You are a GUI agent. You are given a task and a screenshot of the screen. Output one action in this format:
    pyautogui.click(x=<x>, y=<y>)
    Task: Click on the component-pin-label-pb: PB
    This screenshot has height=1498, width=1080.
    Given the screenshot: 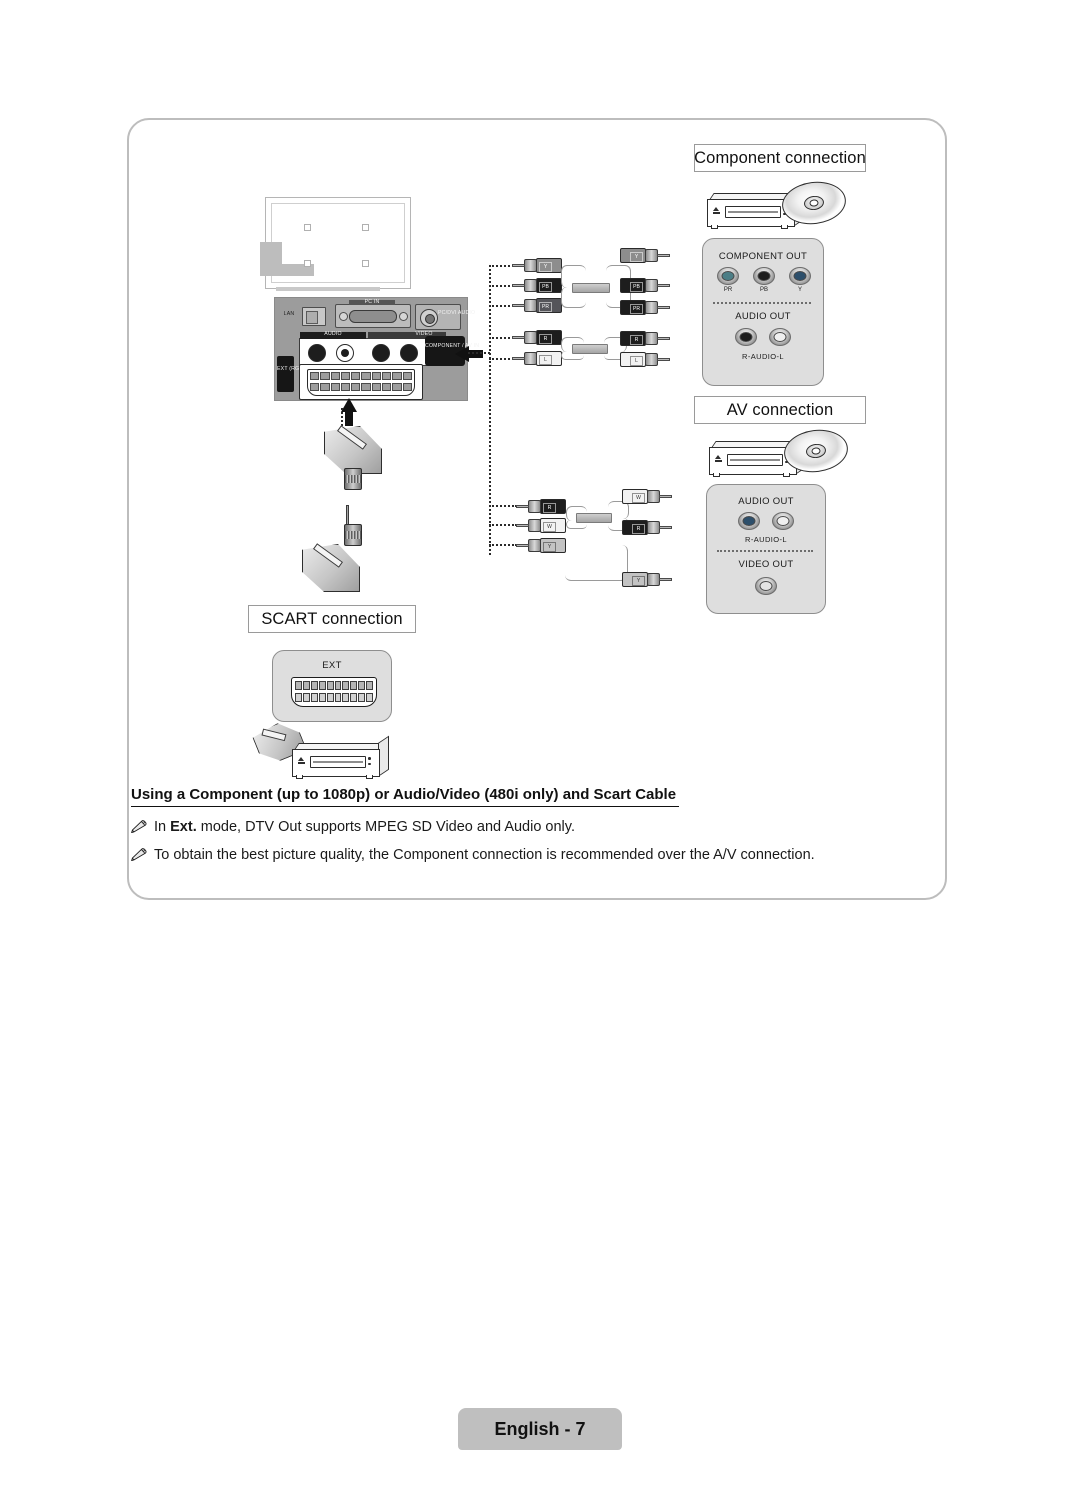 What is the action you would take?
    pyautogui.click(x=763, y=290)
    